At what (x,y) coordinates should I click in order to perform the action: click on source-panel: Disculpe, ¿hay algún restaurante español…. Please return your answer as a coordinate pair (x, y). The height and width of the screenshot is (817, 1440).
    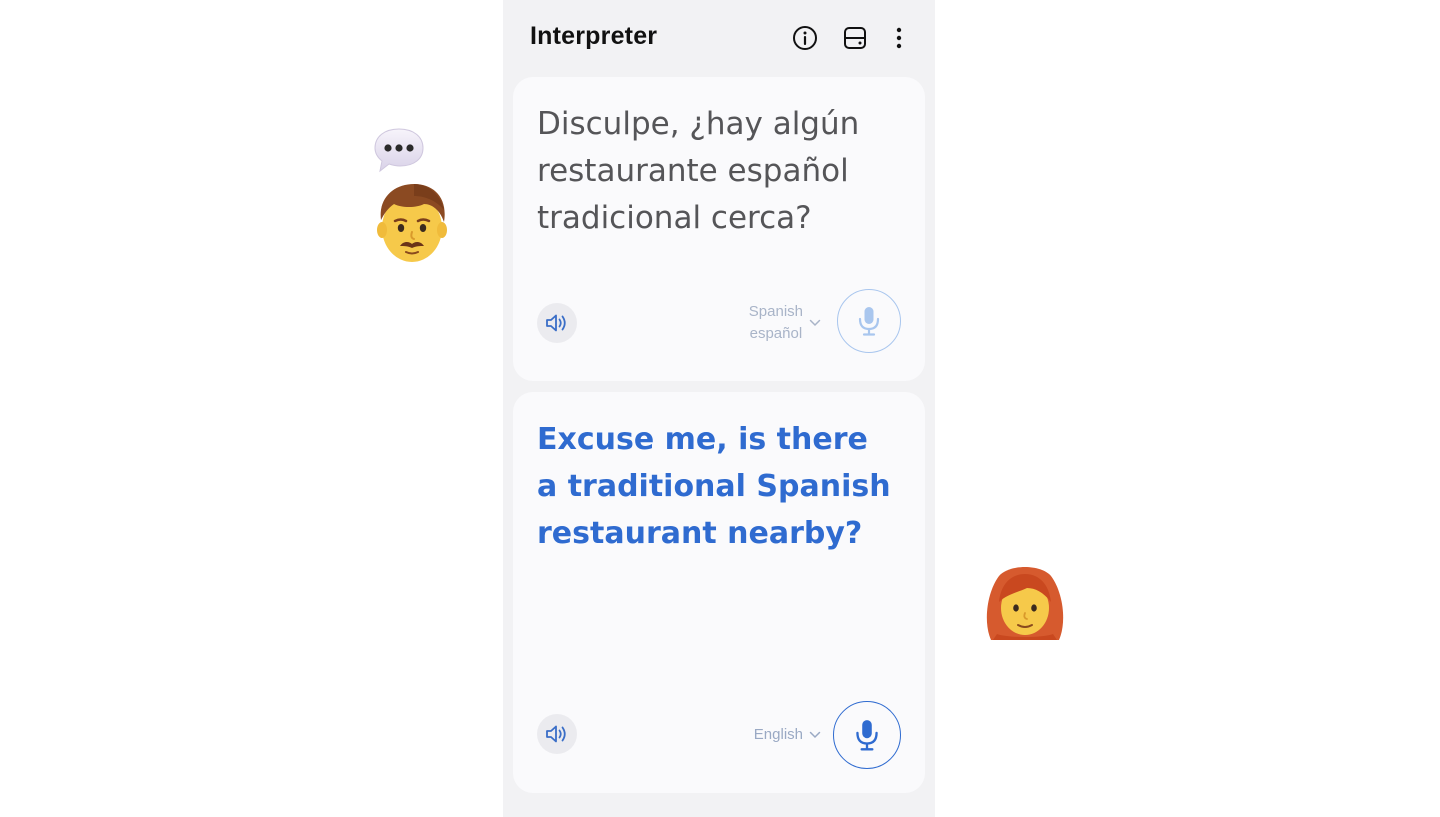
    Looking at the image, I should click on (719, 229).